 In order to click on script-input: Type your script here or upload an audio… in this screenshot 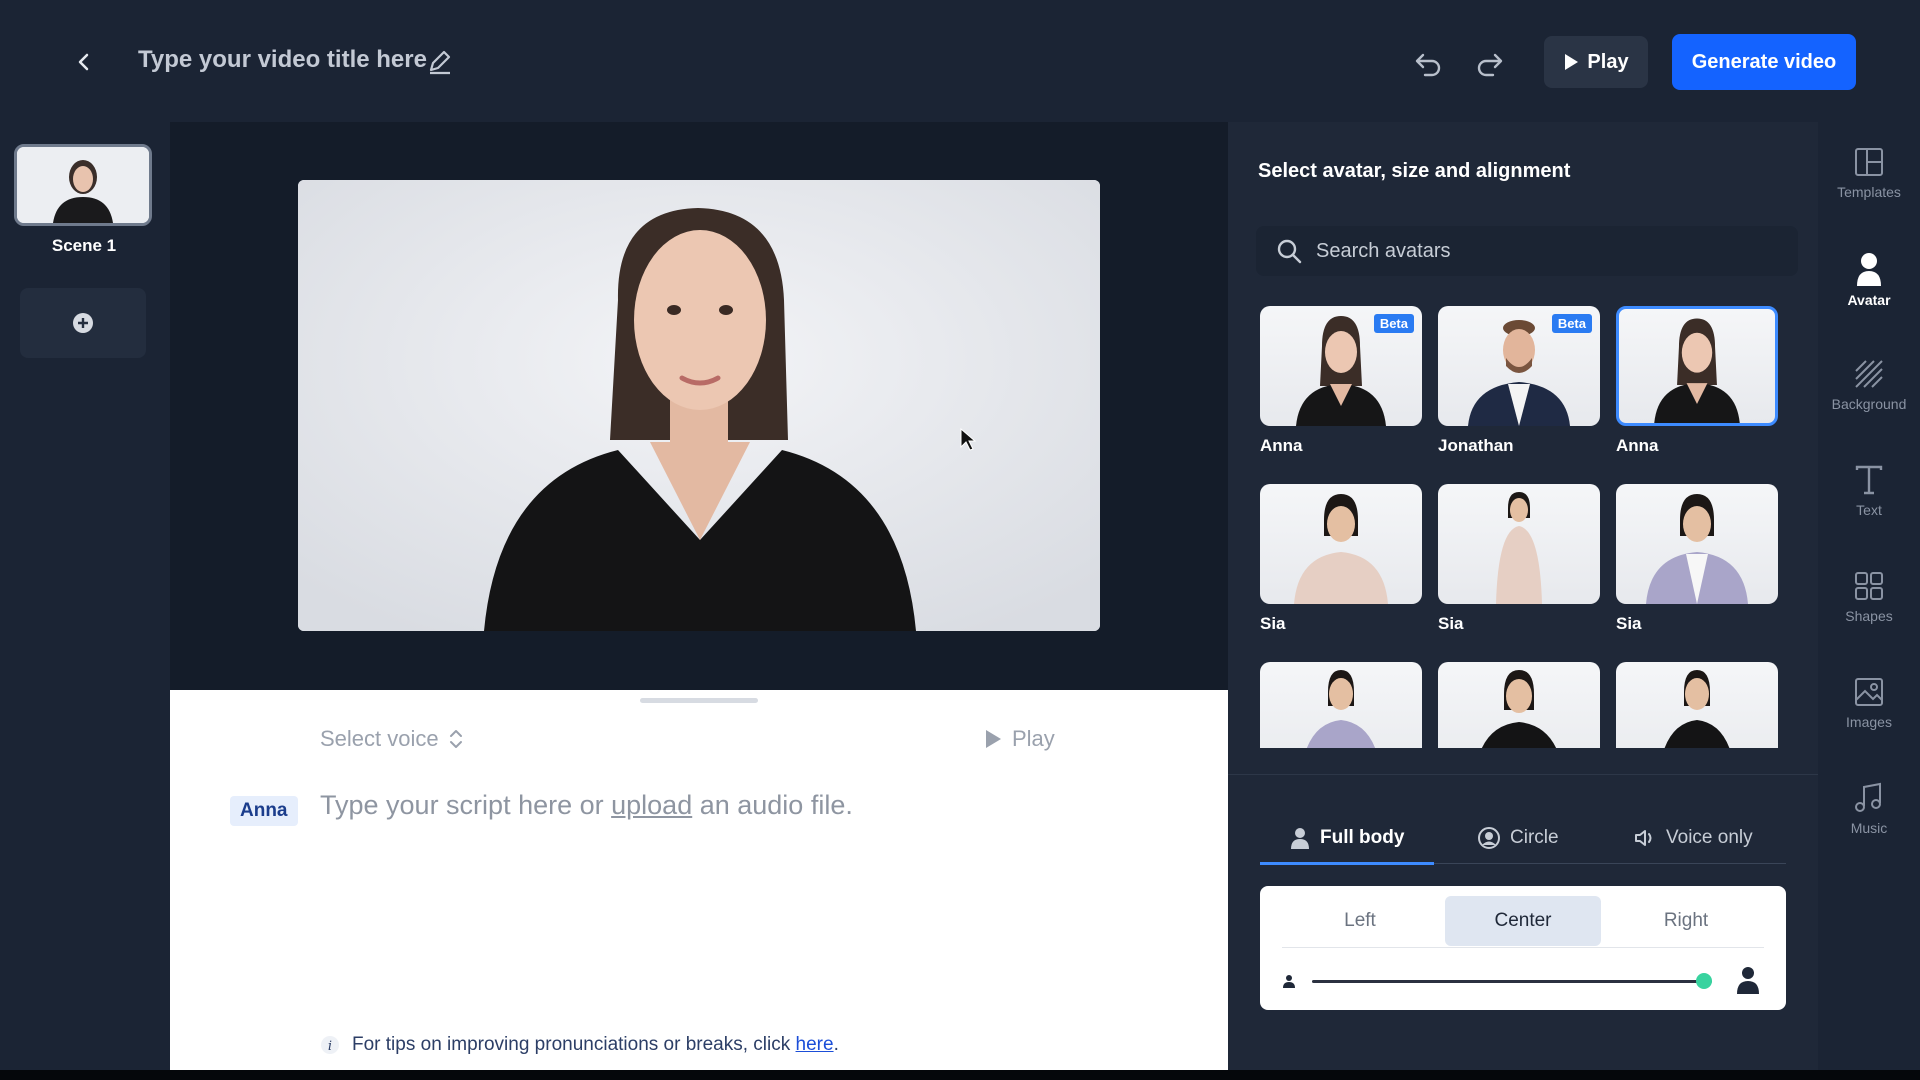, I will do `click(586, 805)`.